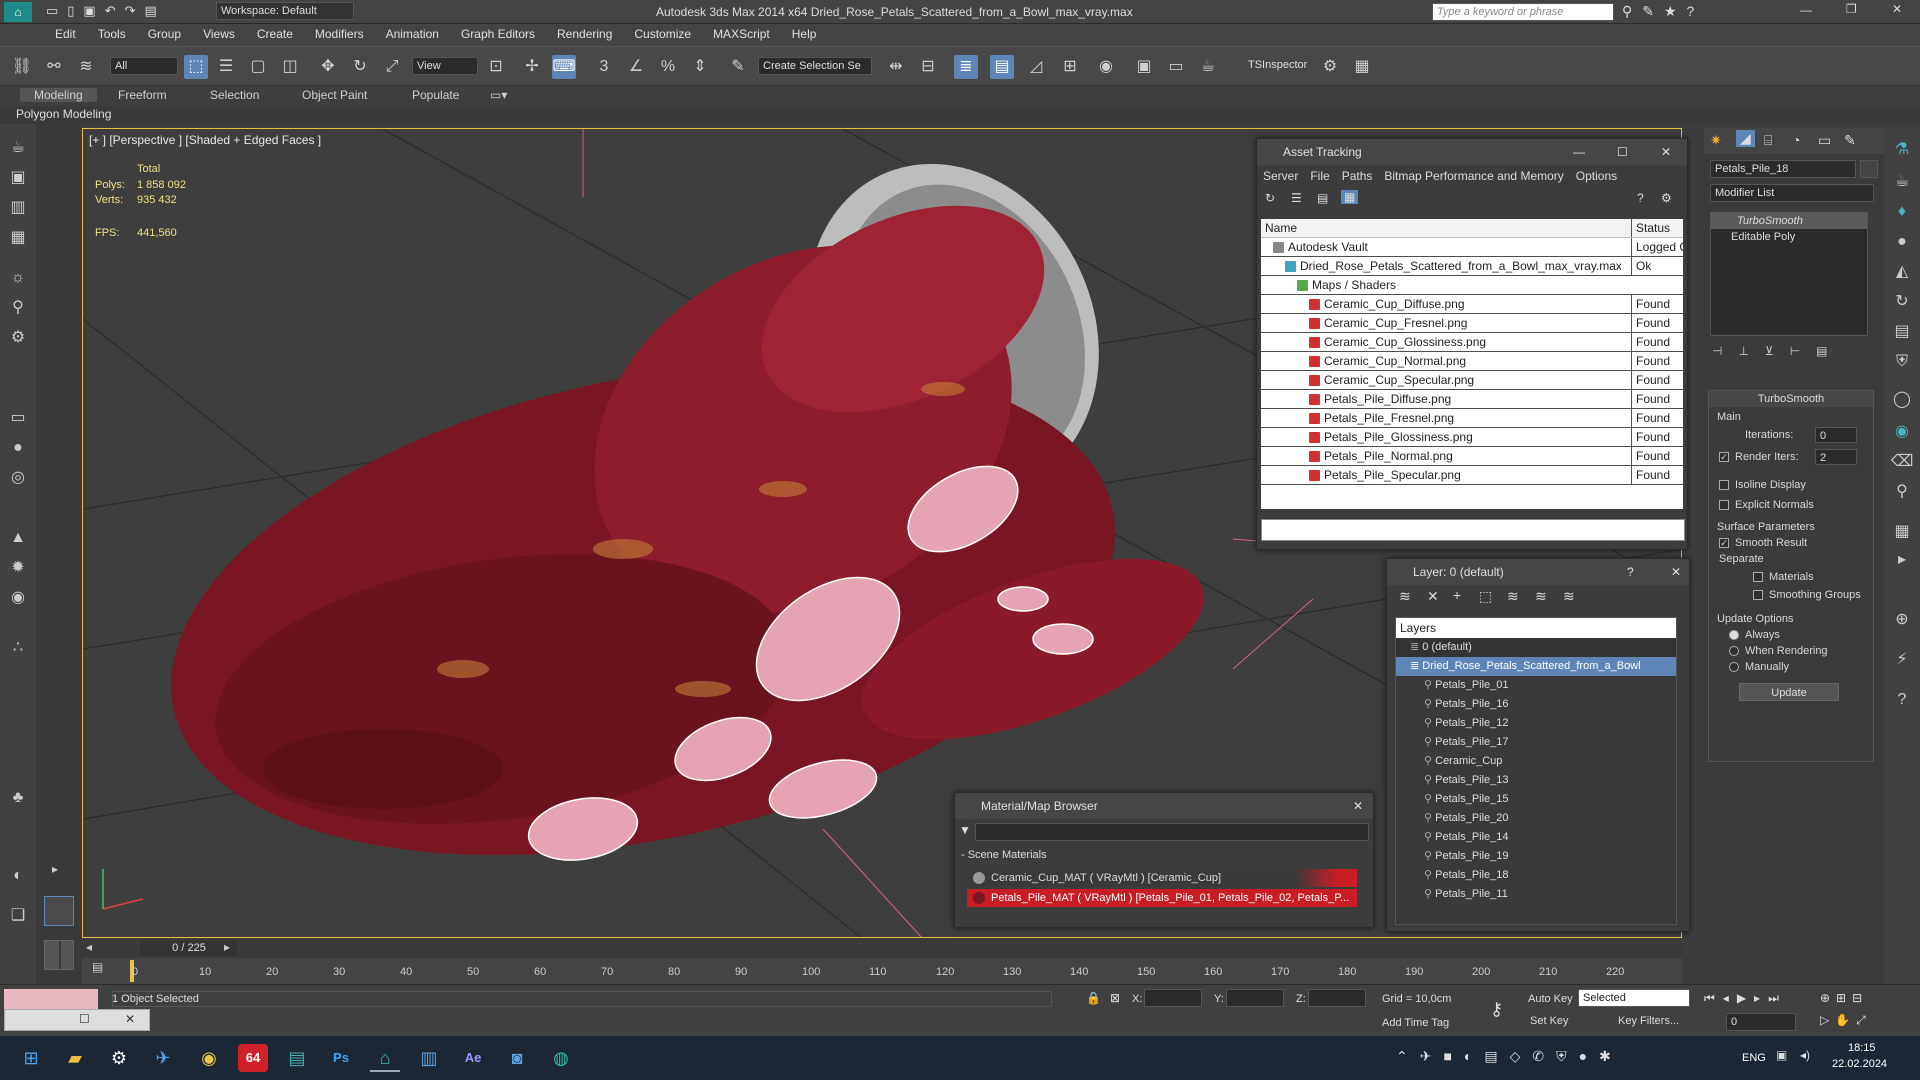 This screenshot has width=1920, height=1080. What do you see at coordinates (142, 95) in the screenshot?
I see `tab-freeform: Freeform` at bounding box center [142, 95].